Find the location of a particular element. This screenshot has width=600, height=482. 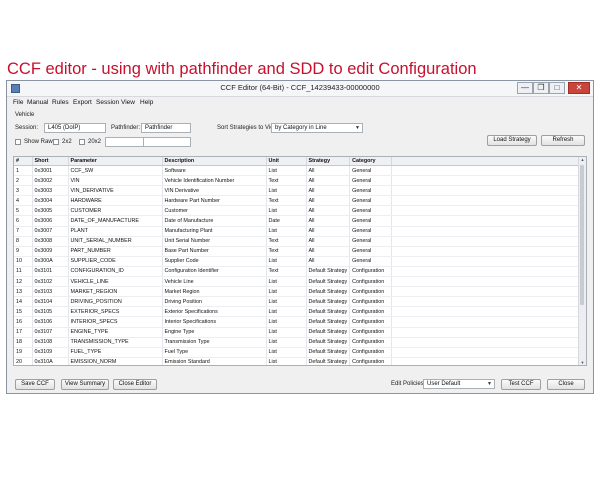

column-header-description: Description is located at coordinates (214, 161).